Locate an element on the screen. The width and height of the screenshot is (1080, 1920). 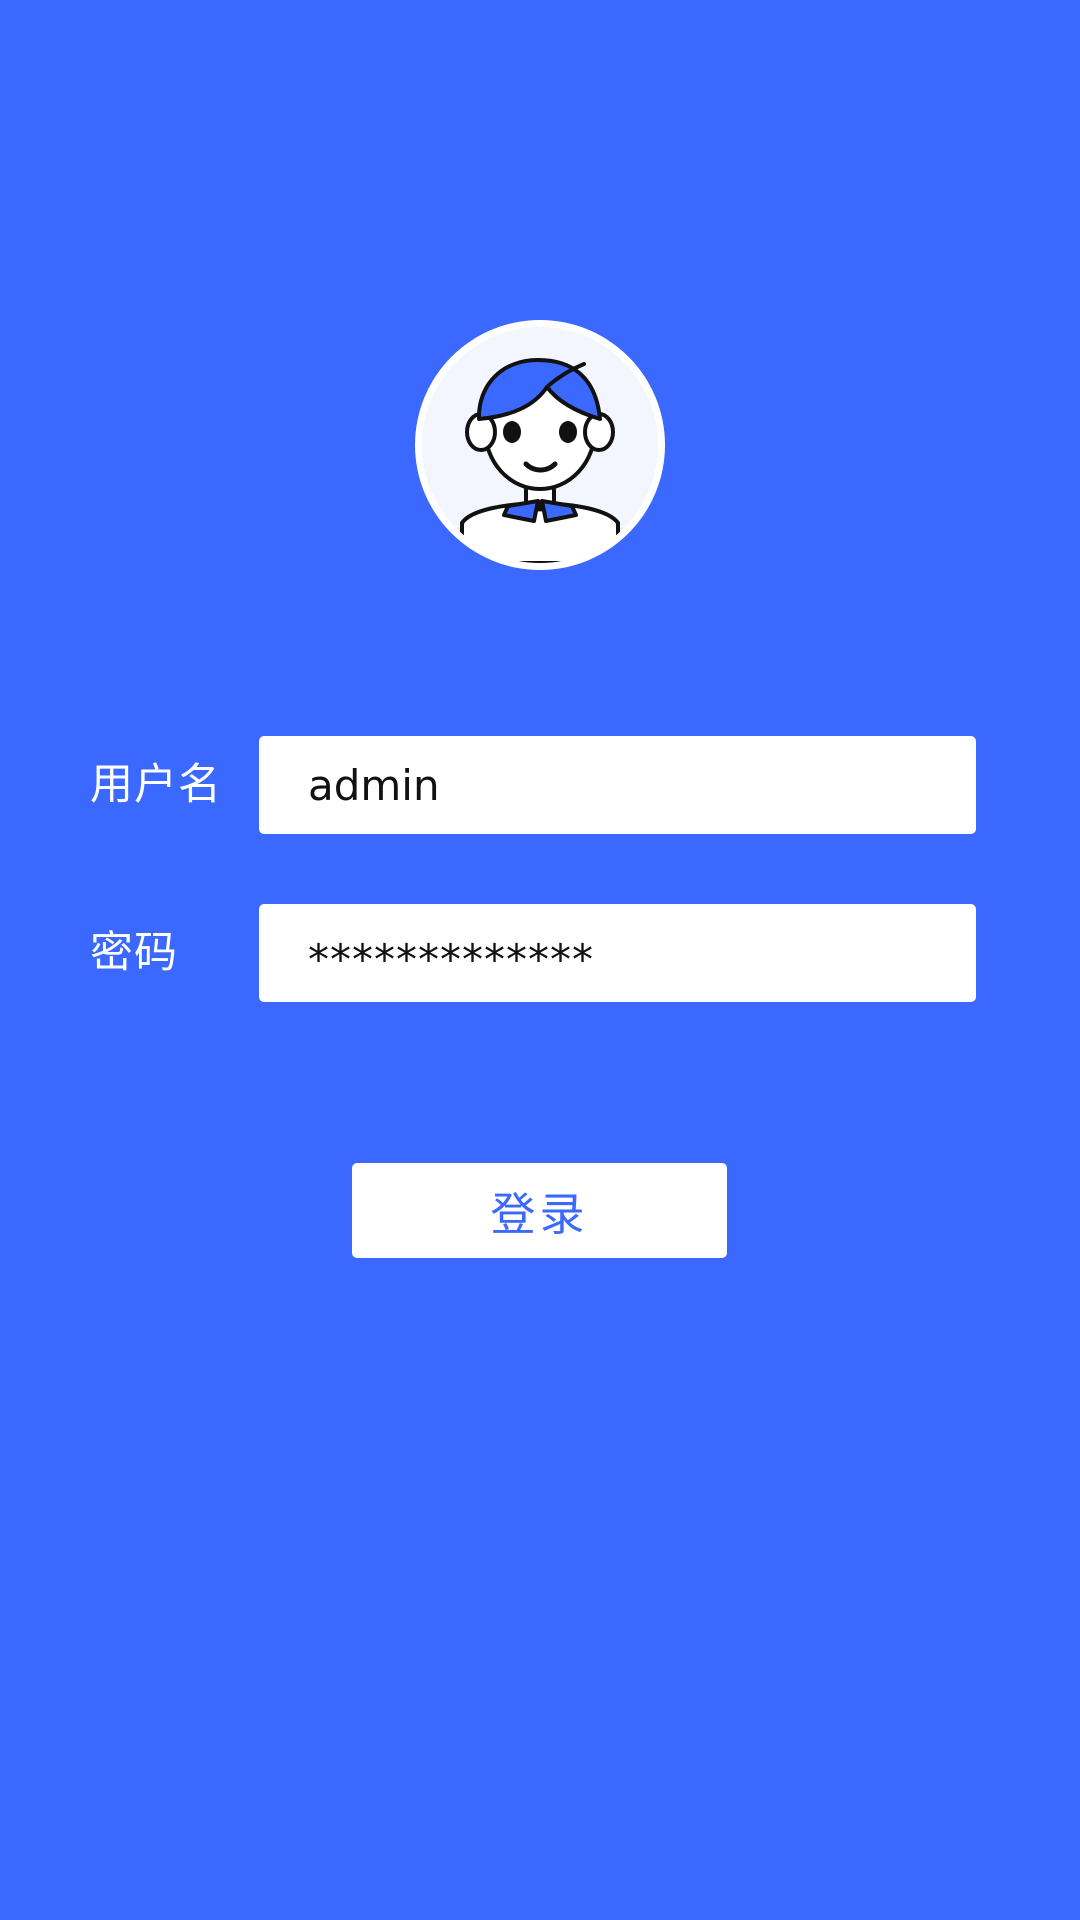
password-input is located at coordinates (617, 953).